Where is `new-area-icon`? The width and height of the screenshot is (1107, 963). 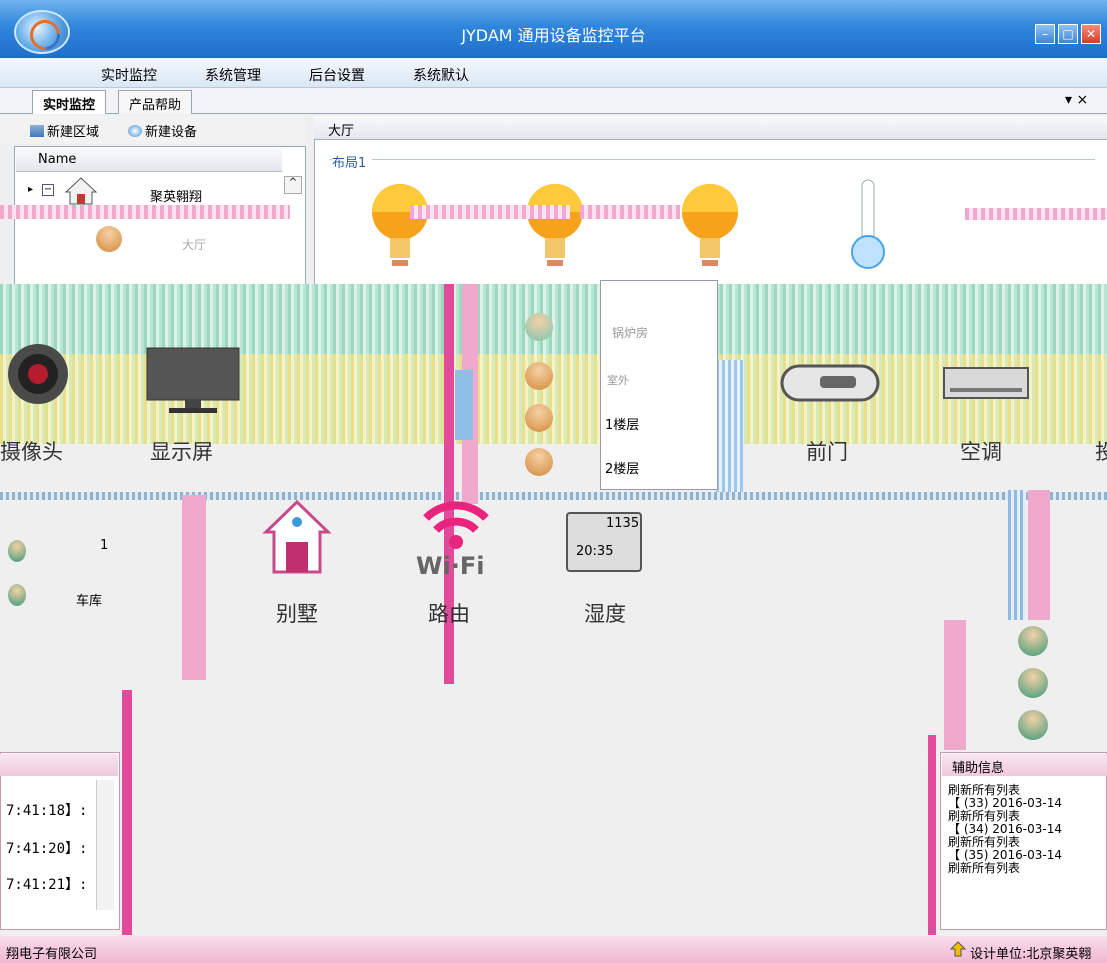 new-area-icon is located at coordinates (37, 131).